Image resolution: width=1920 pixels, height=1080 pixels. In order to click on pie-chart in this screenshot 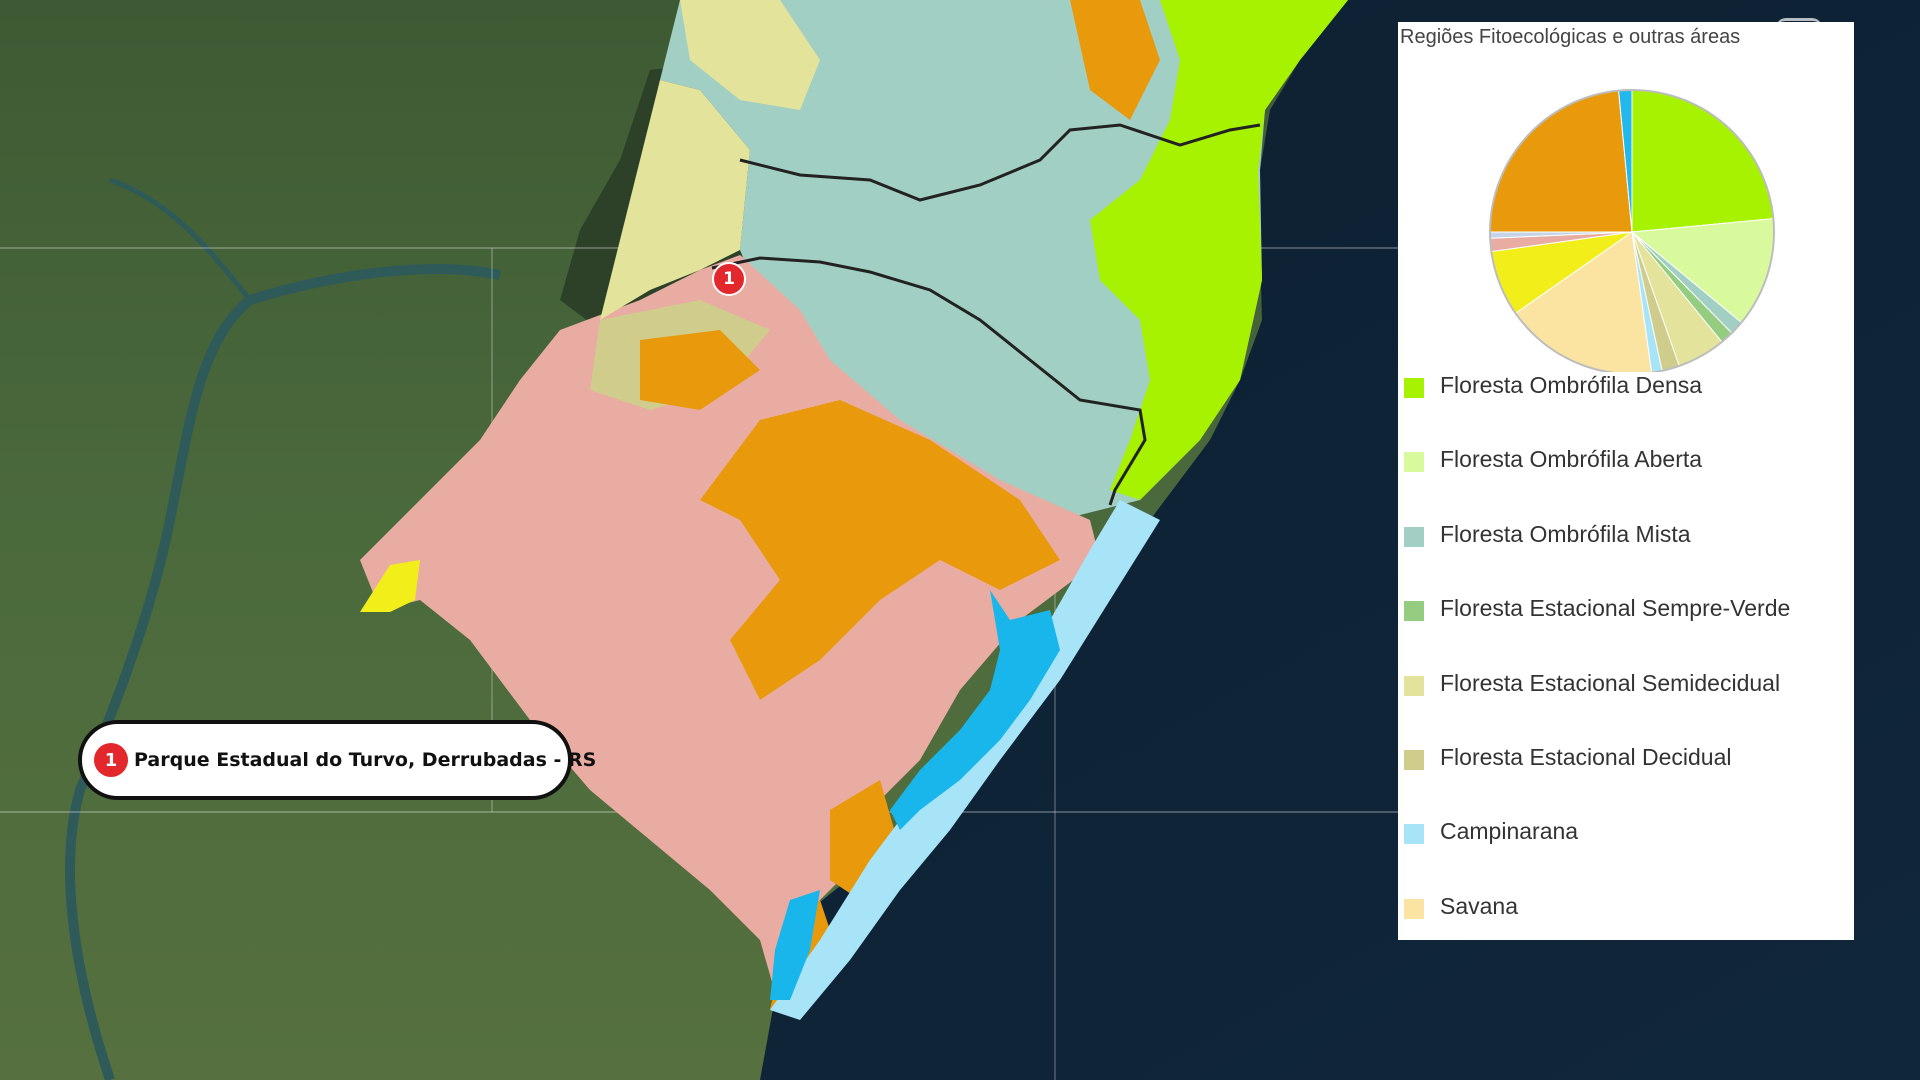, I will do `click(1632, 230)`.